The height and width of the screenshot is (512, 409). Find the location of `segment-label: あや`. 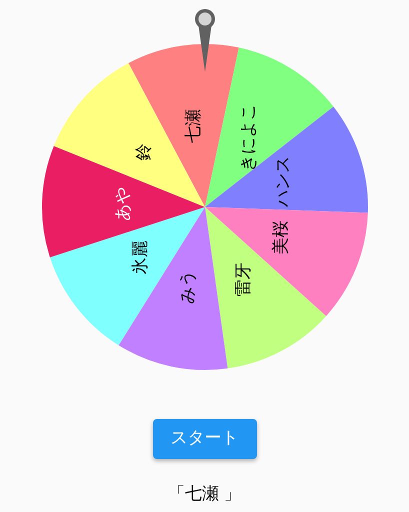

segment-label: あや is located at coordinates (123, 204).